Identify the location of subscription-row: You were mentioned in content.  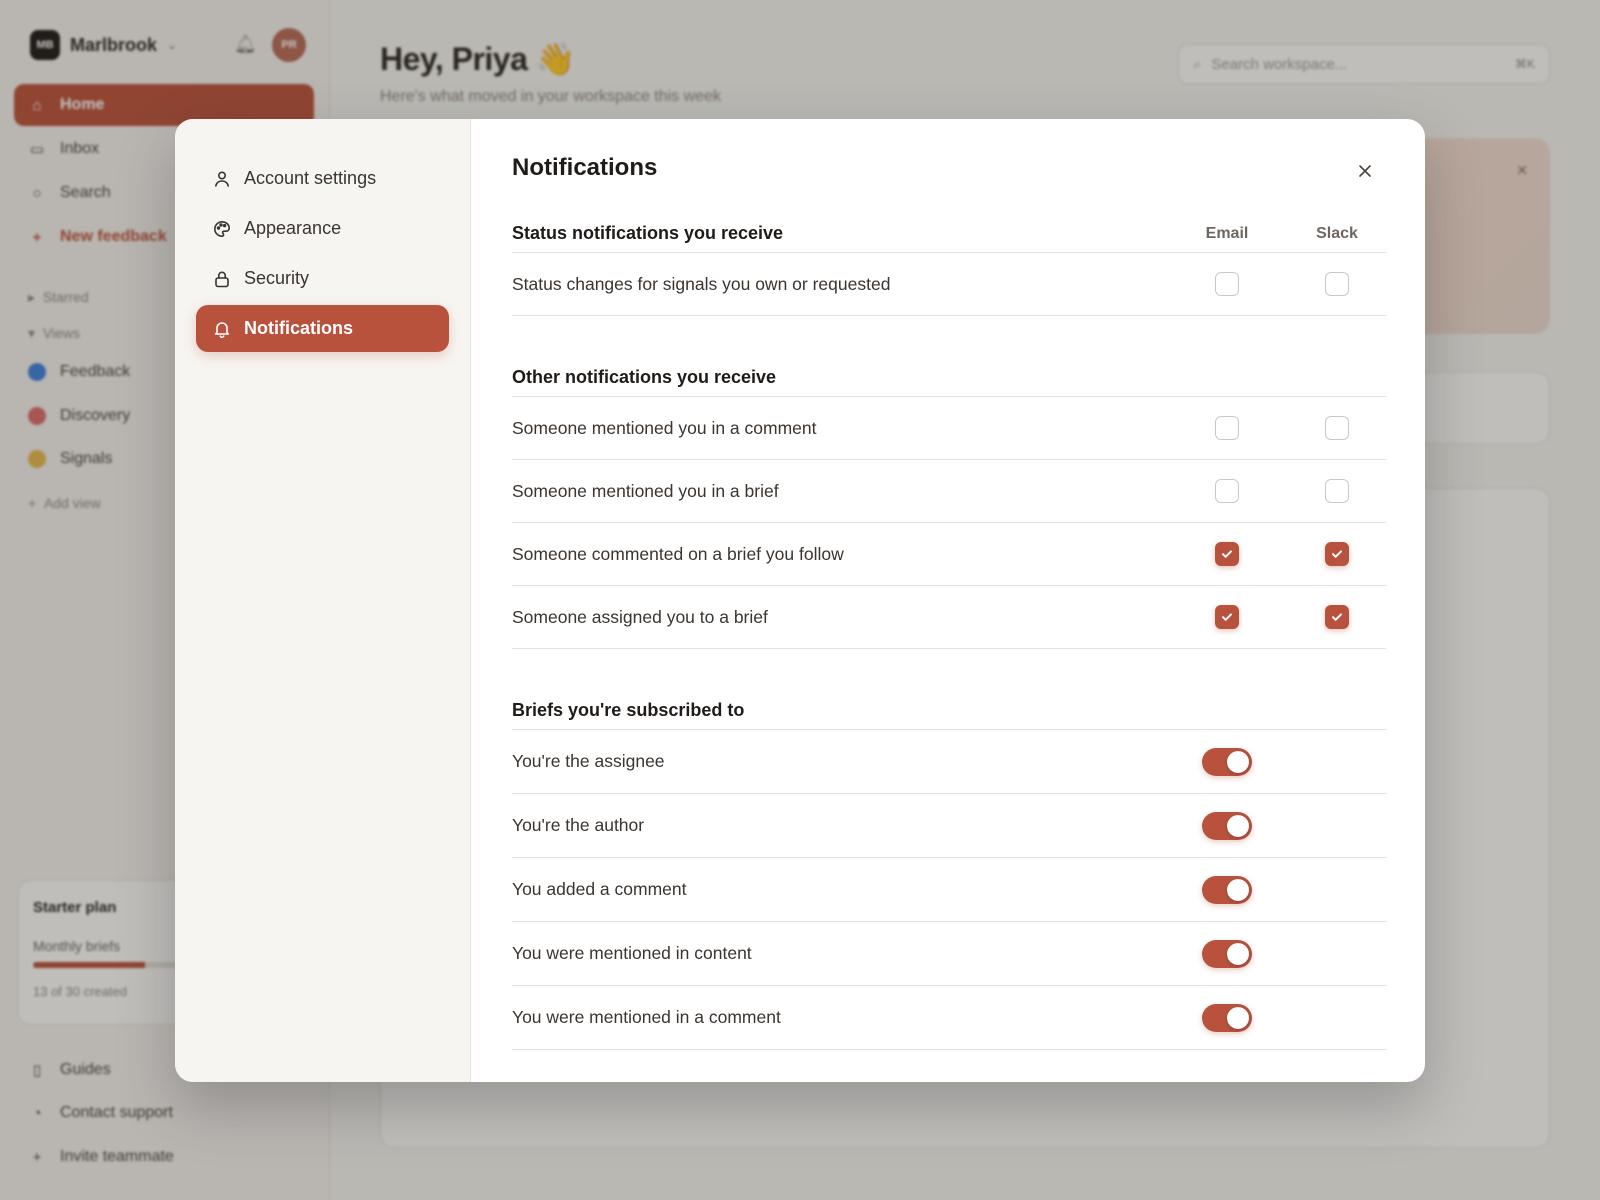
(949, 954).